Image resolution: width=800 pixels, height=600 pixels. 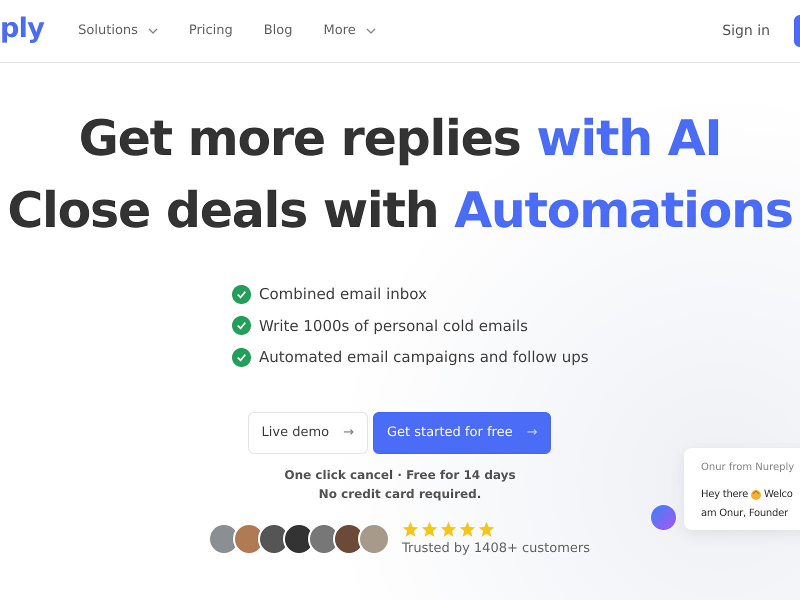 What do you see at coordinates (210, 31) in the screenshot?
I see `nav-link: Pricing` at bounding box center [210, 31].